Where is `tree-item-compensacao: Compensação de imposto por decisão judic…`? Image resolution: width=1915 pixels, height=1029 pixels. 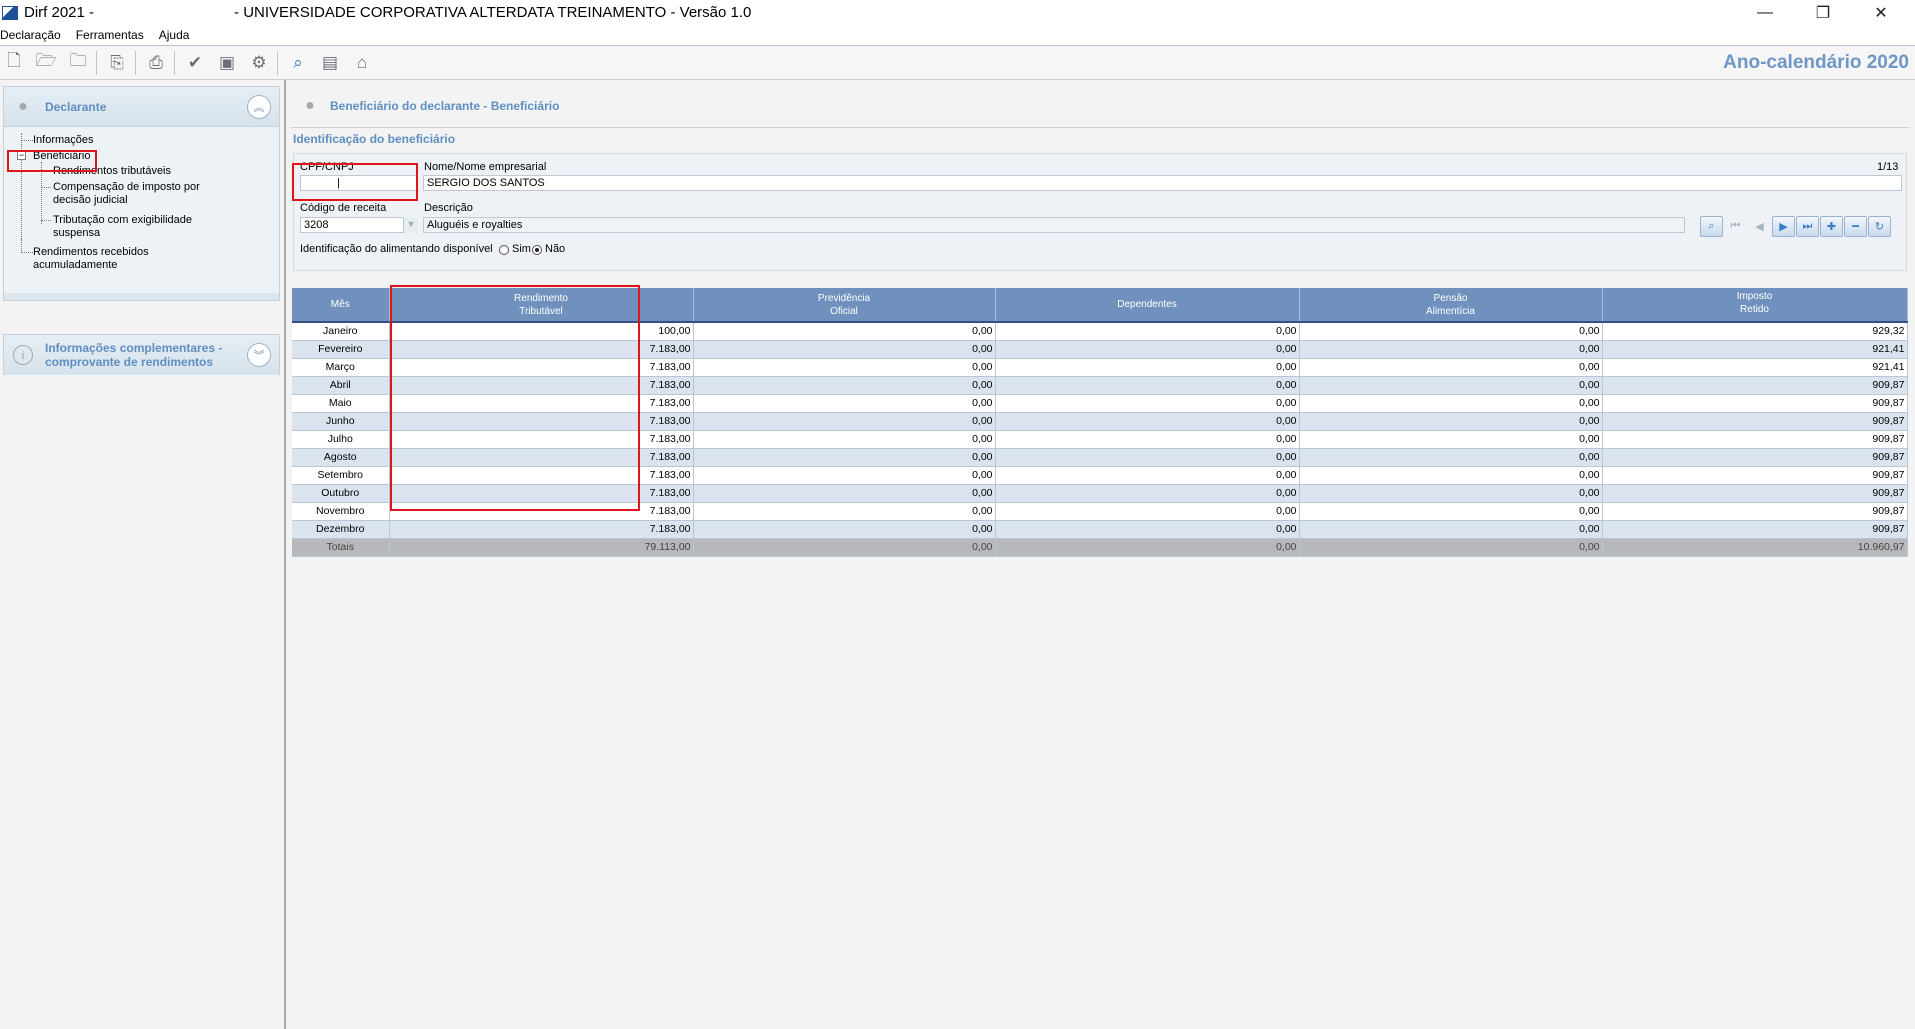 tree-item-compensacao: Compensação de imposto por decisão judic… is located at coordinates (126, 194).